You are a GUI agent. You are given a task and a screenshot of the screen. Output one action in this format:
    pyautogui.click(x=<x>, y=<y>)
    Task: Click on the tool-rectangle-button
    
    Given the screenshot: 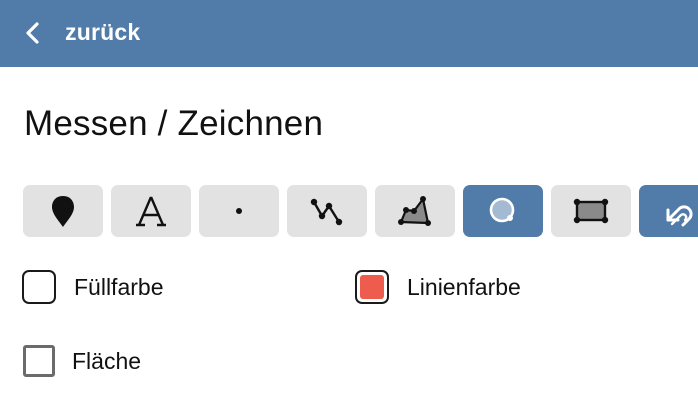 What is the action you would take?
    pyautogui.click(x=591, y=211)
    